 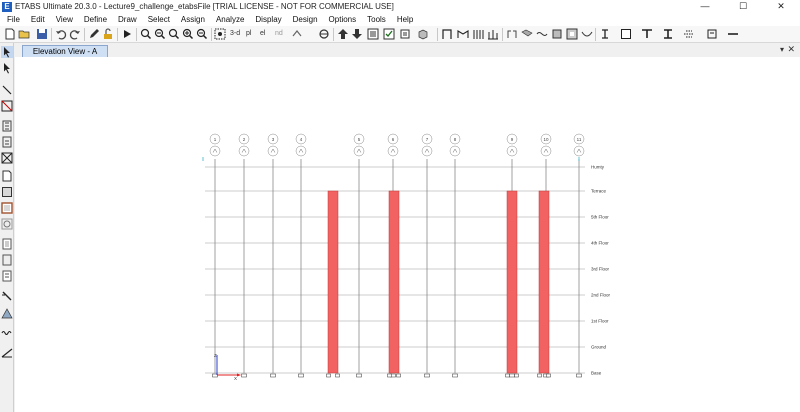 What do you see at coordinates (38, 19) in the screenshot?
I see `menu-edit: Edit` at bounding box center [38, 19].